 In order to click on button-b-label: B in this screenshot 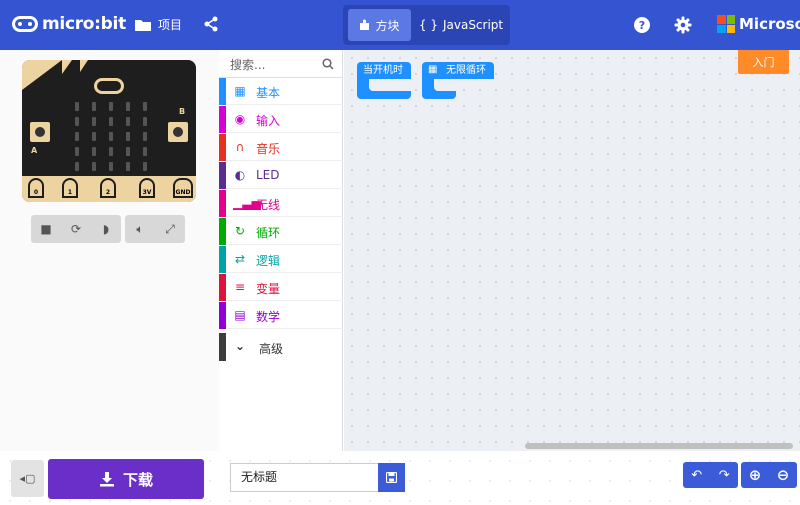, I will do `click(182, 111)`.